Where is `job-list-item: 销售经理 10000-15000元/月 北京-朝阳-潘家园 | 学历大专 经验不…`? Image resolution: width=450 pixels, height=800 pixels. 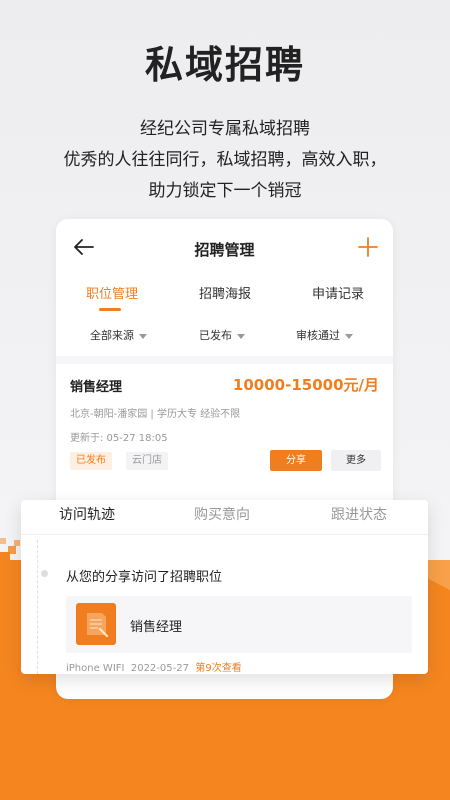
job-list-item: 销售经理 10000-15000元/月 北京-朝阳-潘家园 | 学历大专 经验不… is located at coordinates (224, 424).